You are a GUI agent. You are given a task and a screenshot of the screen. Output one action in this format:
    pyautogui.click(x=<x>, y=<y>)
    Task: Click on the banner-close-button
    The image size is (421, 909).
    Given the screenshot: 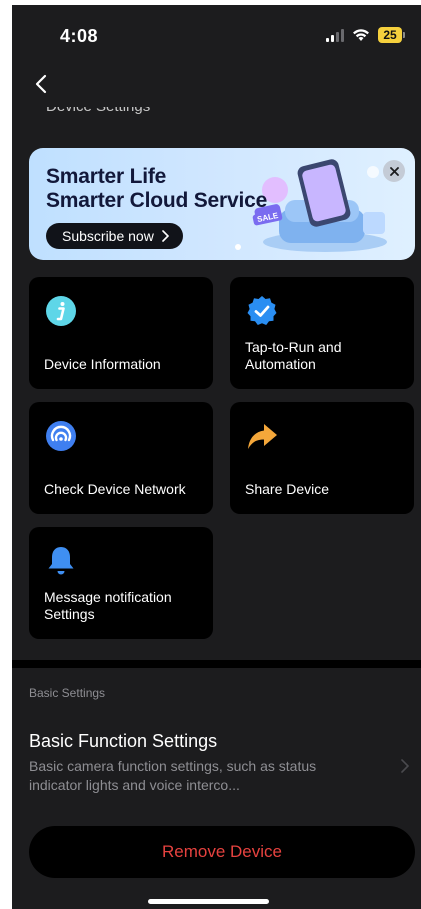 What is the action you would take?
    pyautogui.click(x=394, y=171)
    